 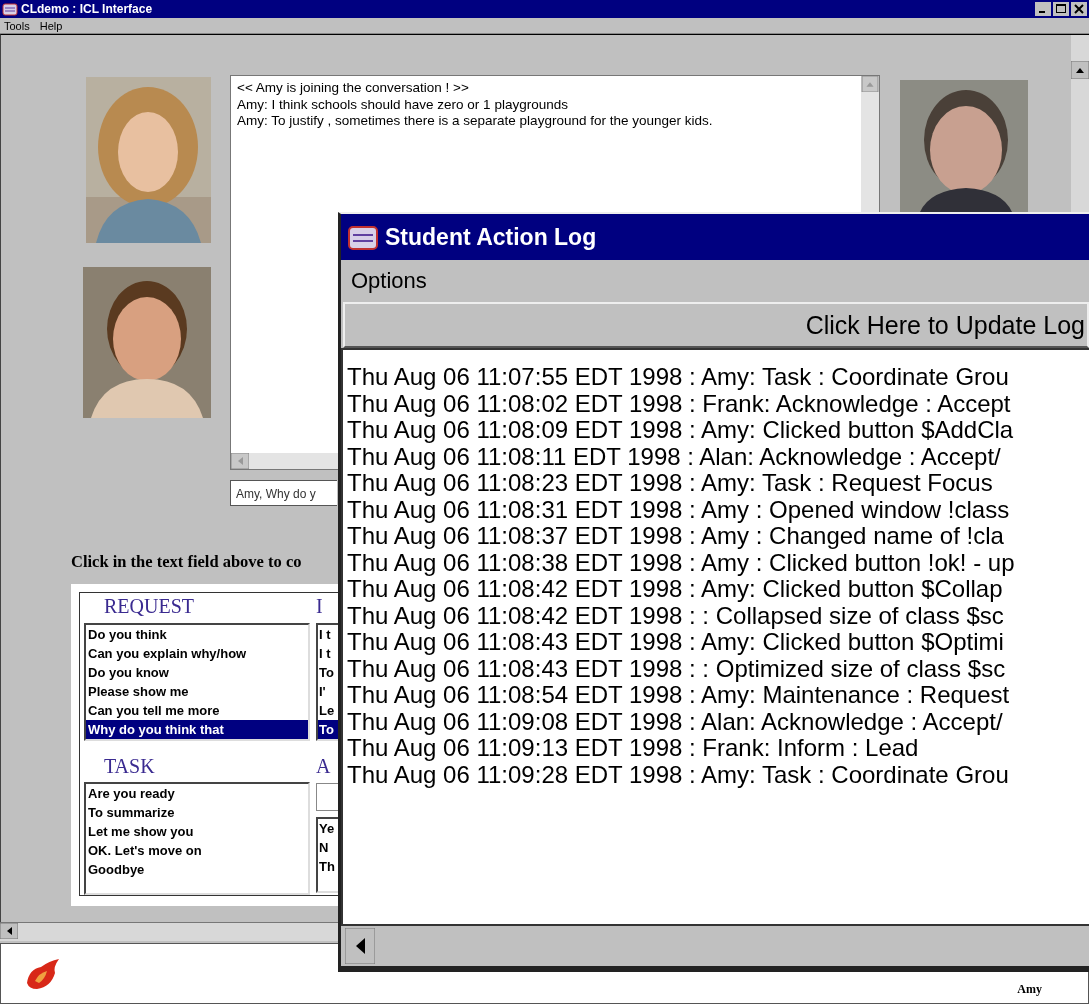 What do you see at coordinates (633, 748) in the screenshot?
I see `log-entry: Thu Aug 06 11:09:13 EDT 1998 : Frank: Inform : Lead` at bounding box center [633, 748].